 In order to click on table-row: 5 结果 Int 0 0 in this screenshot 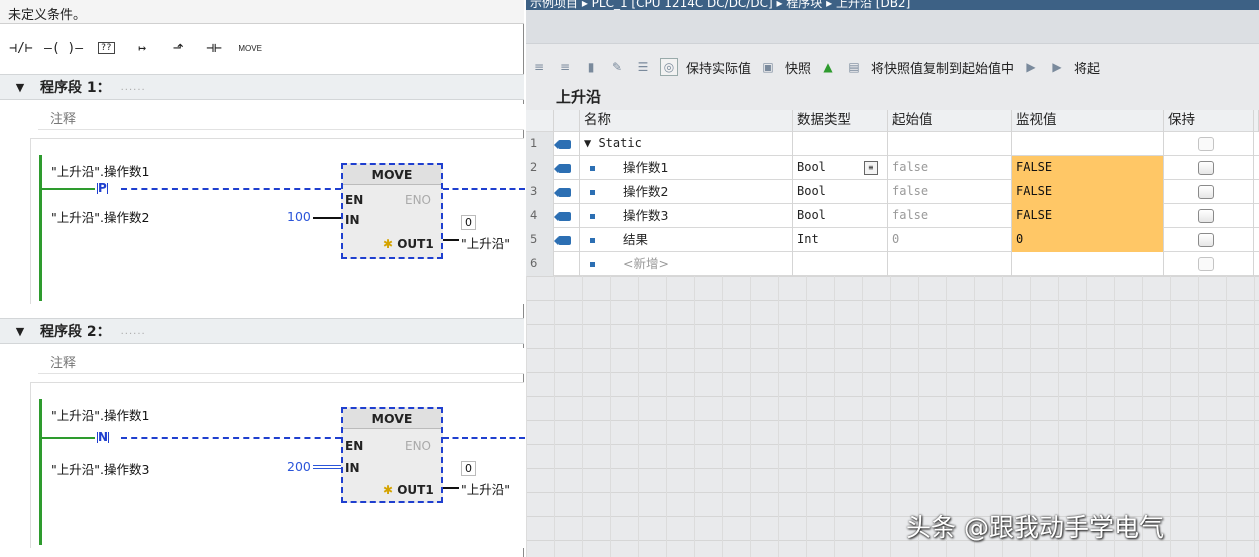, I will do `click(892, 240)`.